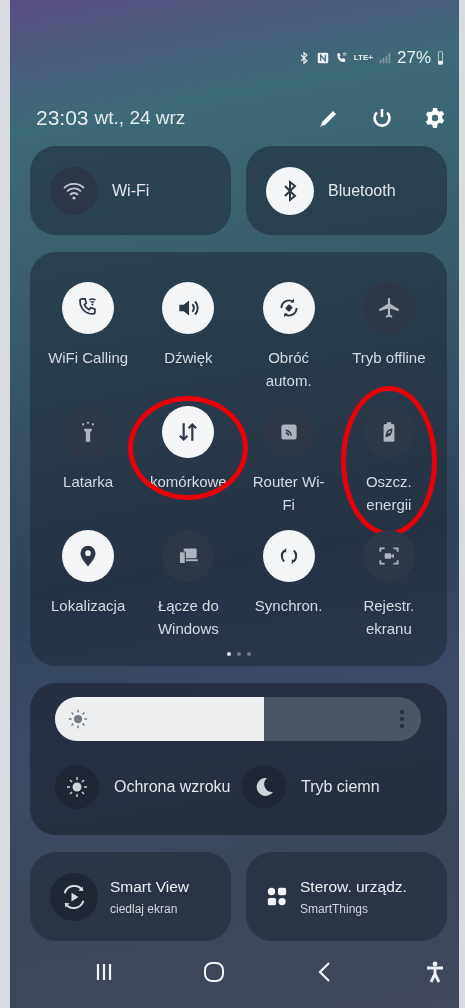 The height and width of the screenshot is (1008, 465). Describe the element at coordinates (335, 908) in the screenshot. I see `shortcut-subtitle: SmartThings` at that location.